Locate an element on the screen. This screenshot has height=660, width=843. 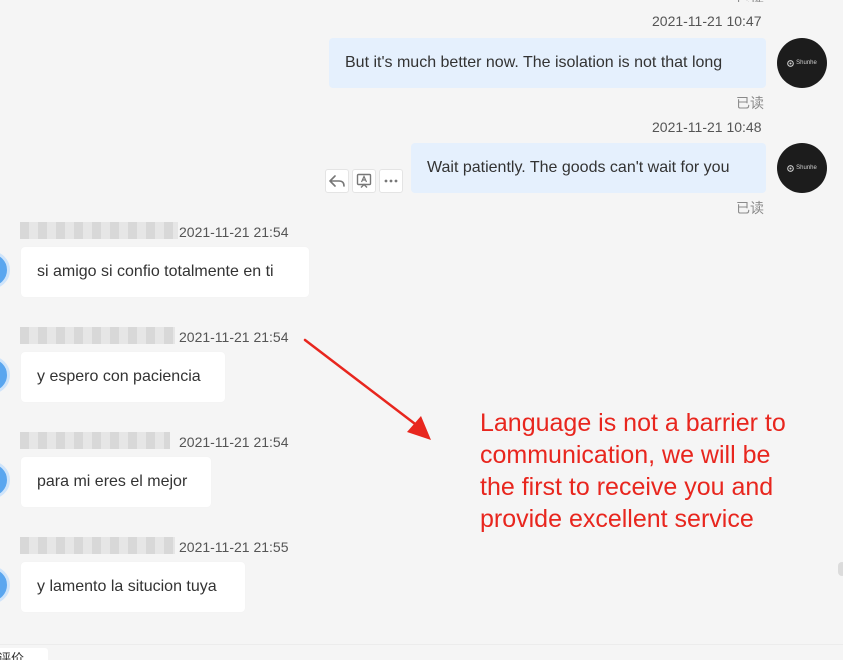
rating-tab-label: 评价 is located at coordinates (12, 655).